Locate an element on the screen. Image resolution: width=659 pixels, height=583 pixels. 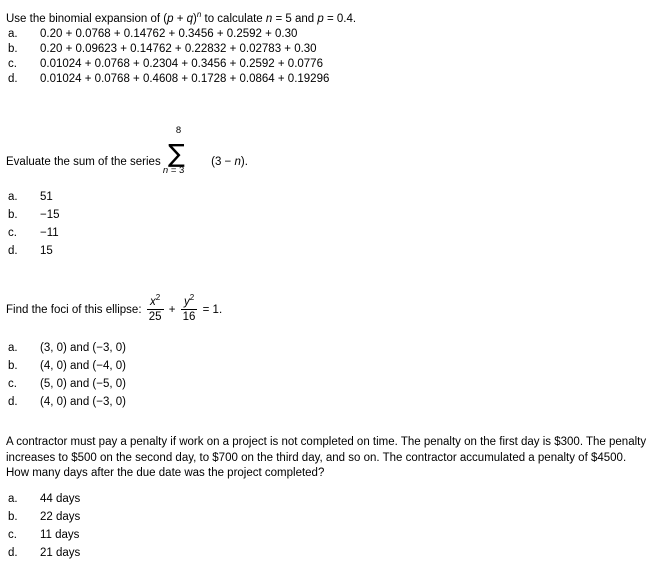
fraction-numerator: y2 is located at coordinates (189, 300).